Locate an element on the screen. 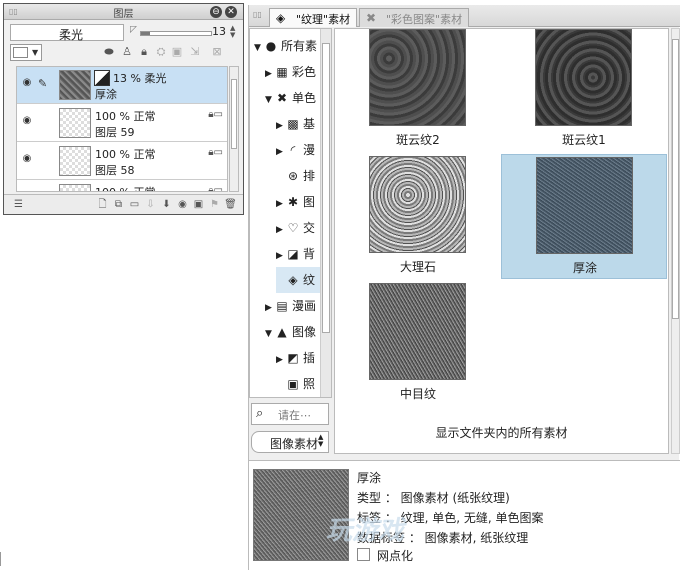 The image size is (683, 570). spinner-icon: ▲ ▼ is located at coordinates (320, 441).